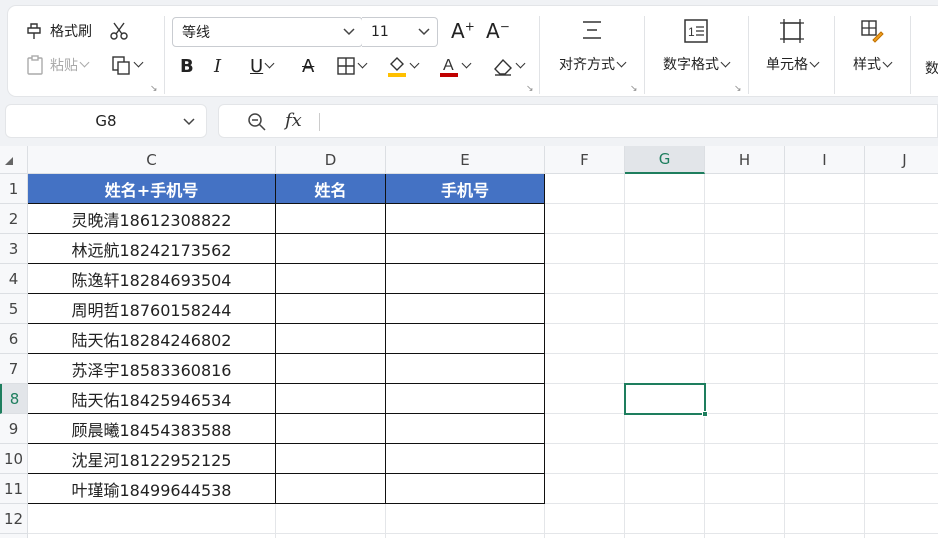  What do you see at coordinates (152, 339) in the screenshot?
I see `table-cell-name-phone: 陆天佑18284246802` at bounding box center [152, 339].